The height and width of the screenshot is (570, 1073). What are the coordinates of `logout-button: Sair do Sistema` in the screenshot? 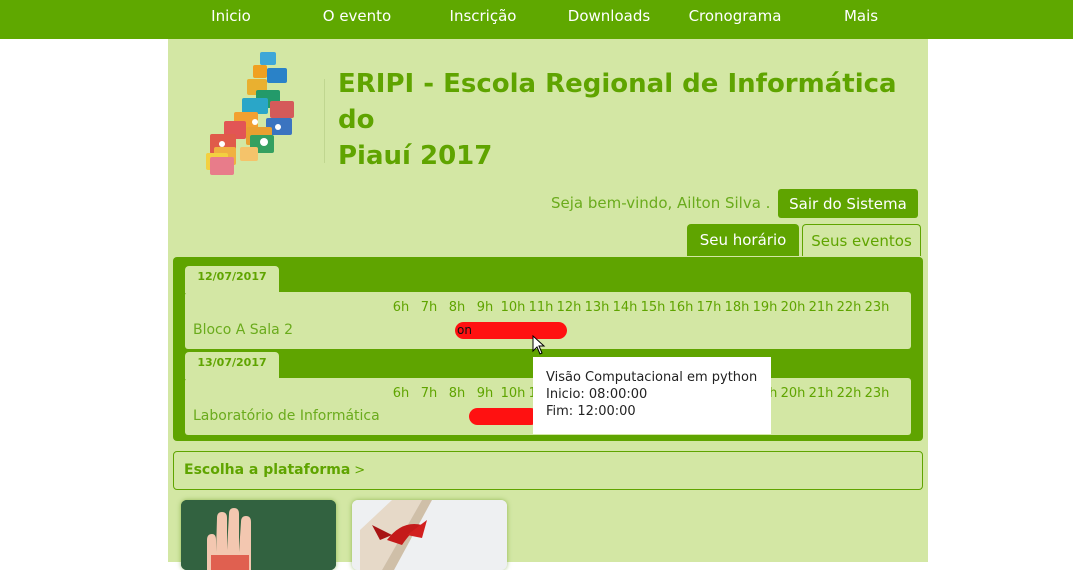 It's located at (848, 203).